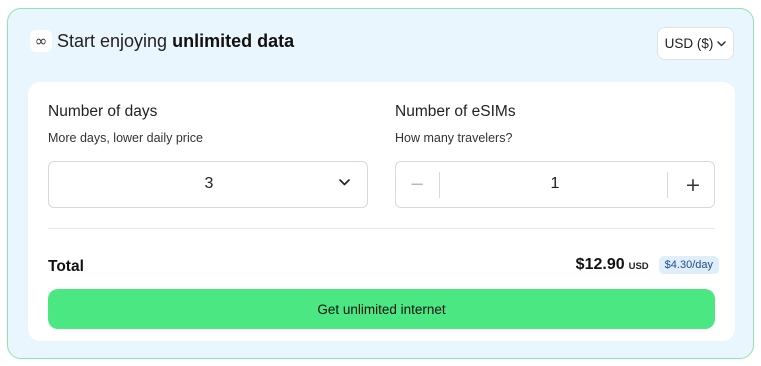  Describe the element at coordinates (112, 40) in the screenshot. I see `header-title-prefix: Start enjoying` at that location.